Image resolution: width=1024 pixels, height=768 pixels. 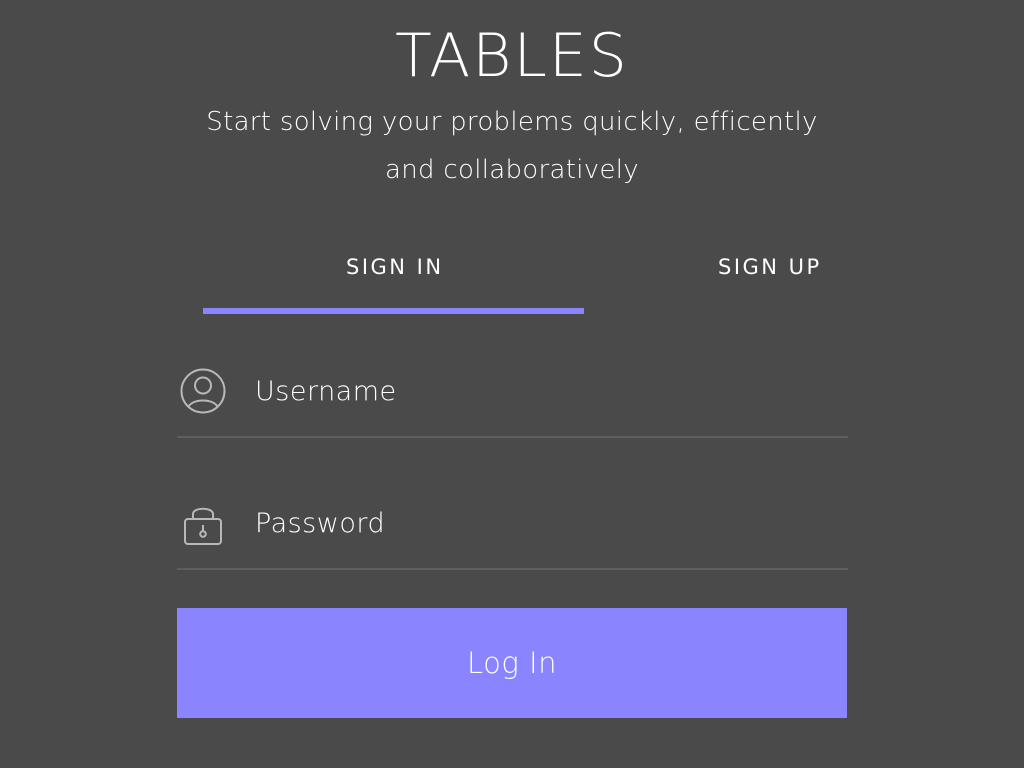 I want to click on password-input, so click(x=535, y=523).